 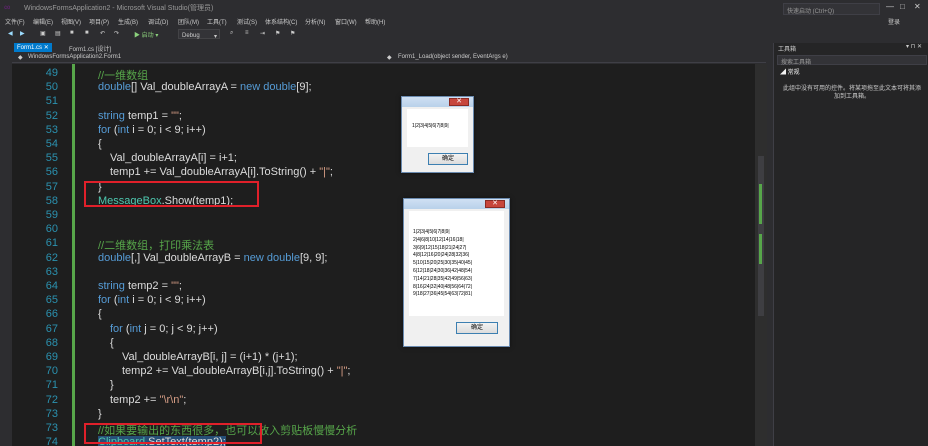 What do you see at coordinates (111, 115) in the screenshot?
I see `code-token: string` at bounding box center [111, 115].